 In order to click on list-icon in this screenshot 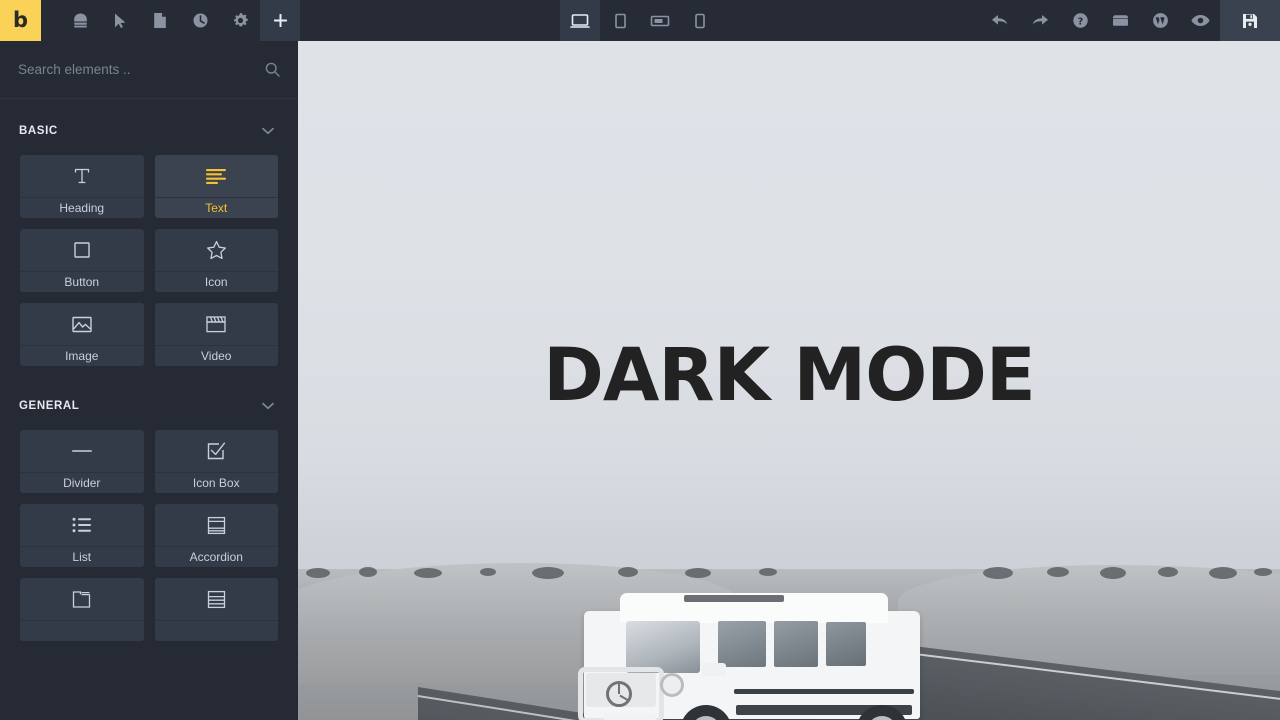, I will do `click(82, 525)`.